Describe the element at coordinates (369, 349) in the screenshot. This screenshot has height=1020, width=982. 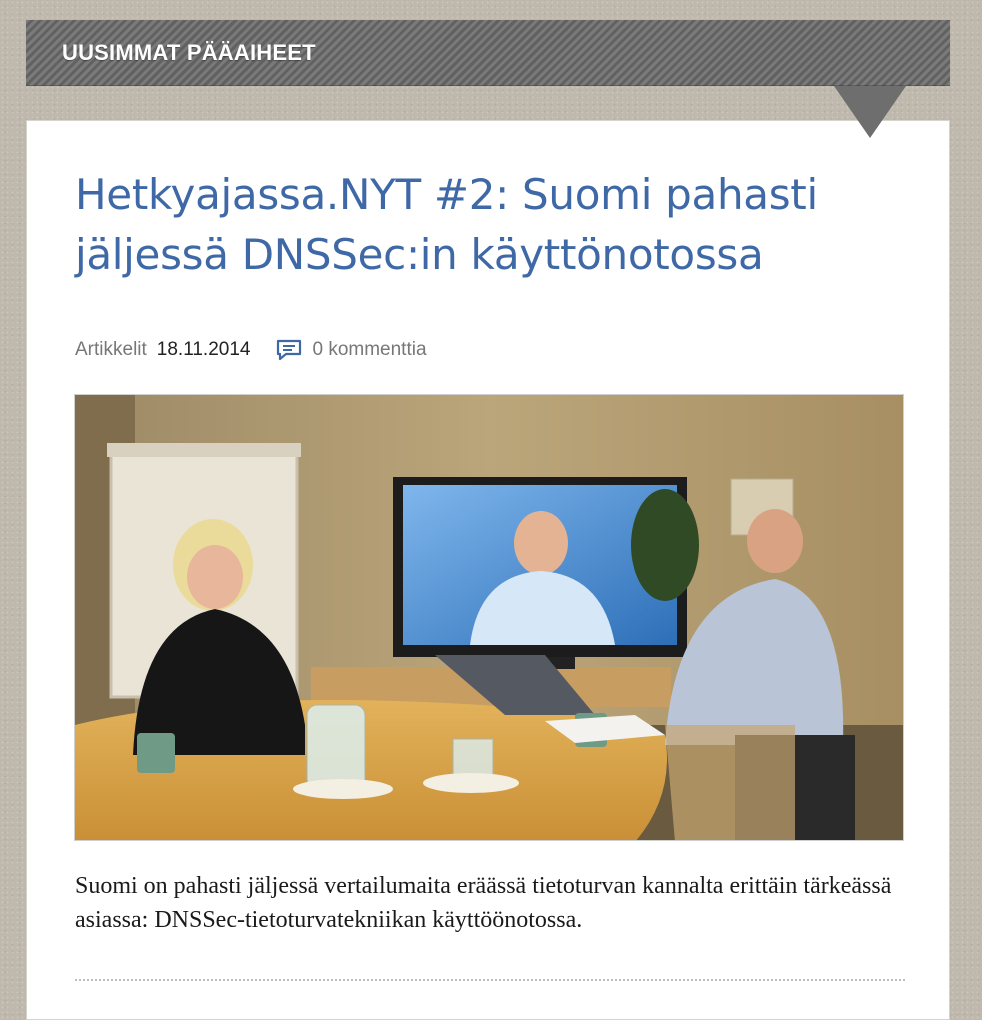
I see `comment-count: 0 kommenttia` at that location.